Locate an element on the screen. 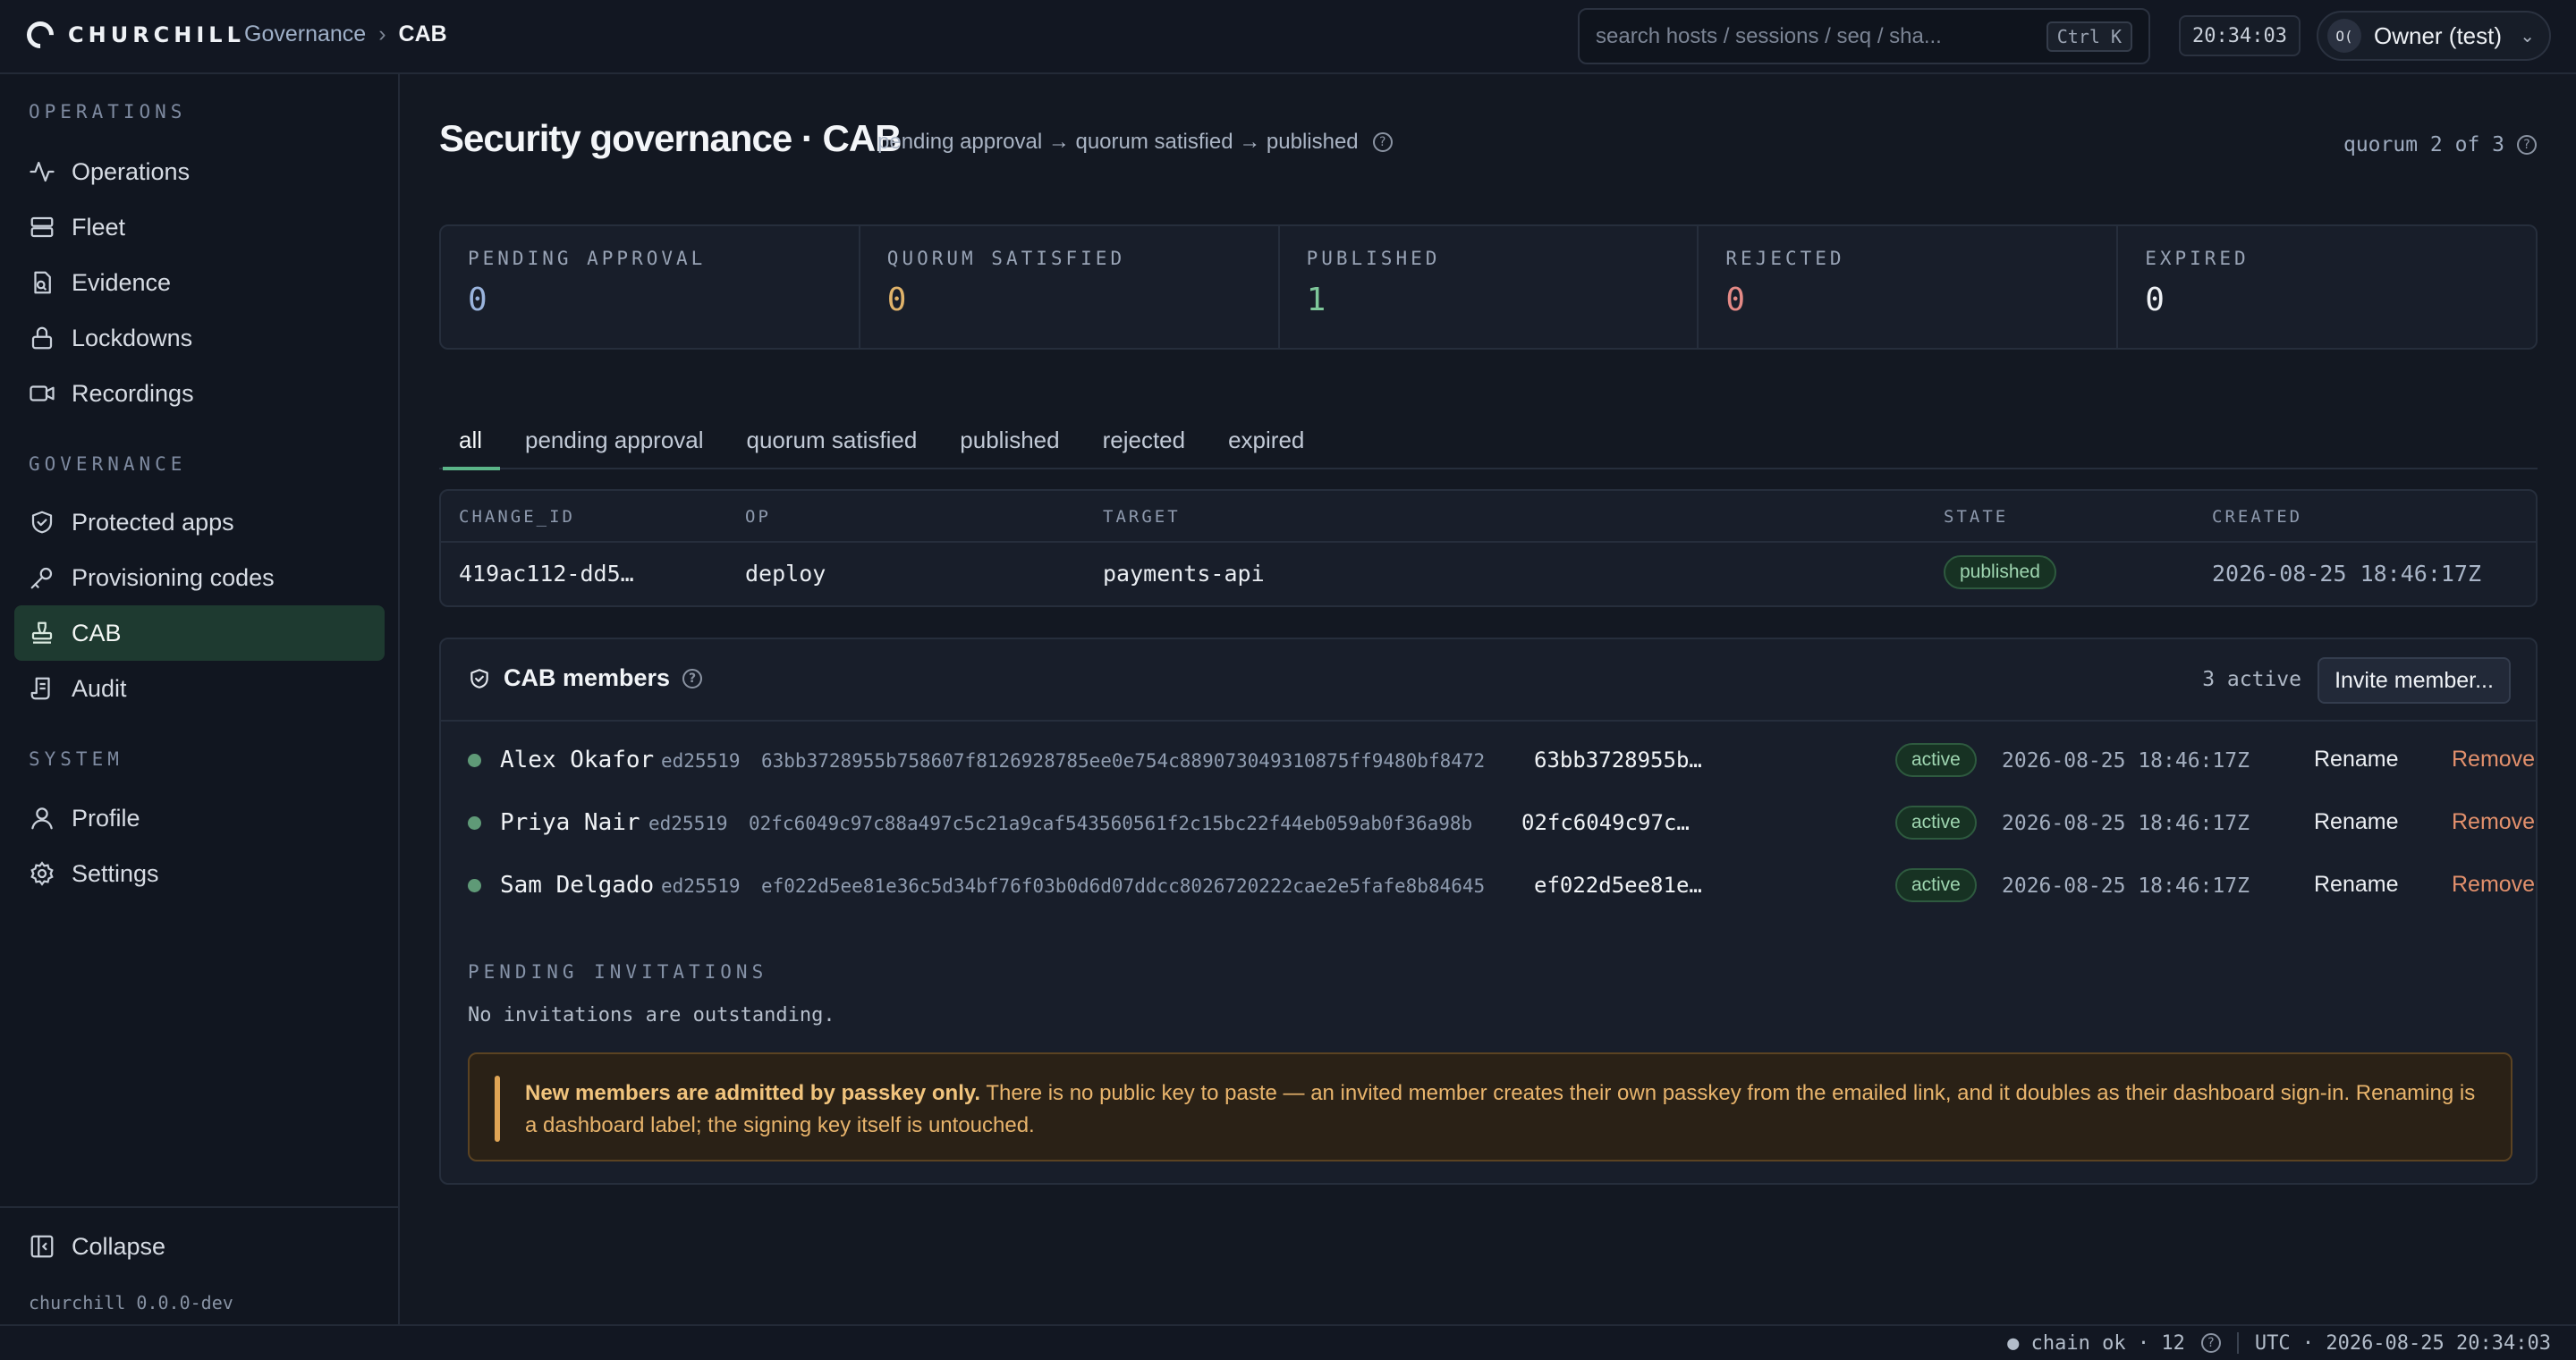  shield-check-icon is located at coordinates (479, 678).